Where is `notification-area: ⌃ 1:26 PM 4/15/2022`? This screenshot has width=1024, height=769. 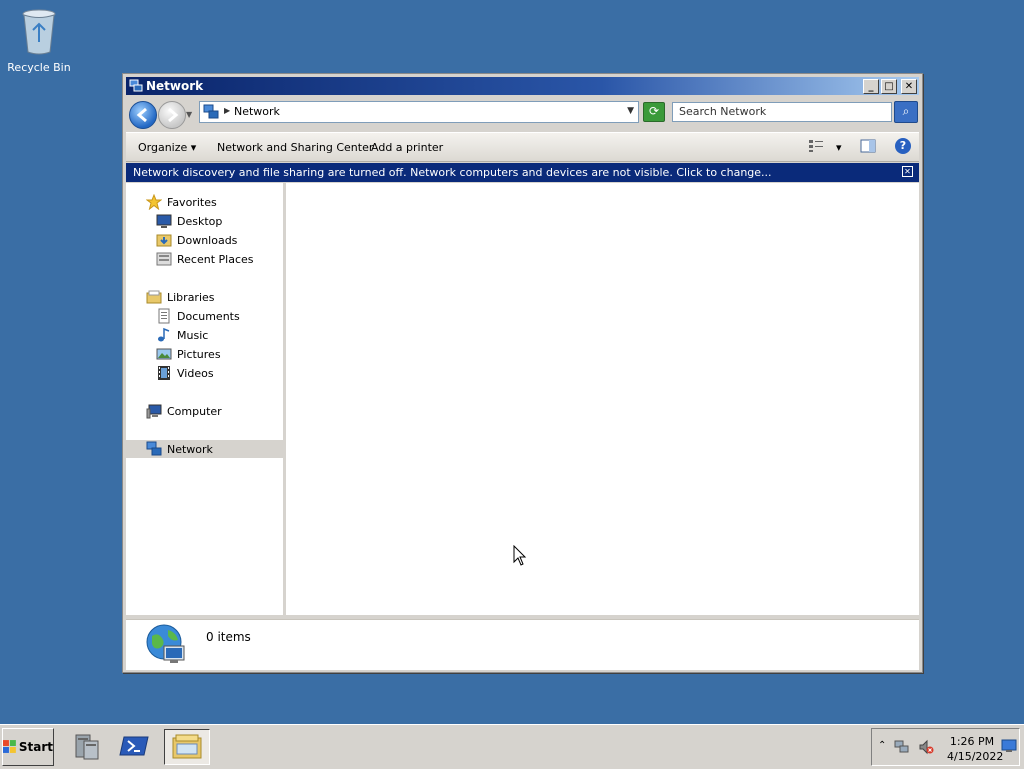
notification-area: ⌃ 1:26 PM 4/15/2022 is located at coordinates (945, 747).